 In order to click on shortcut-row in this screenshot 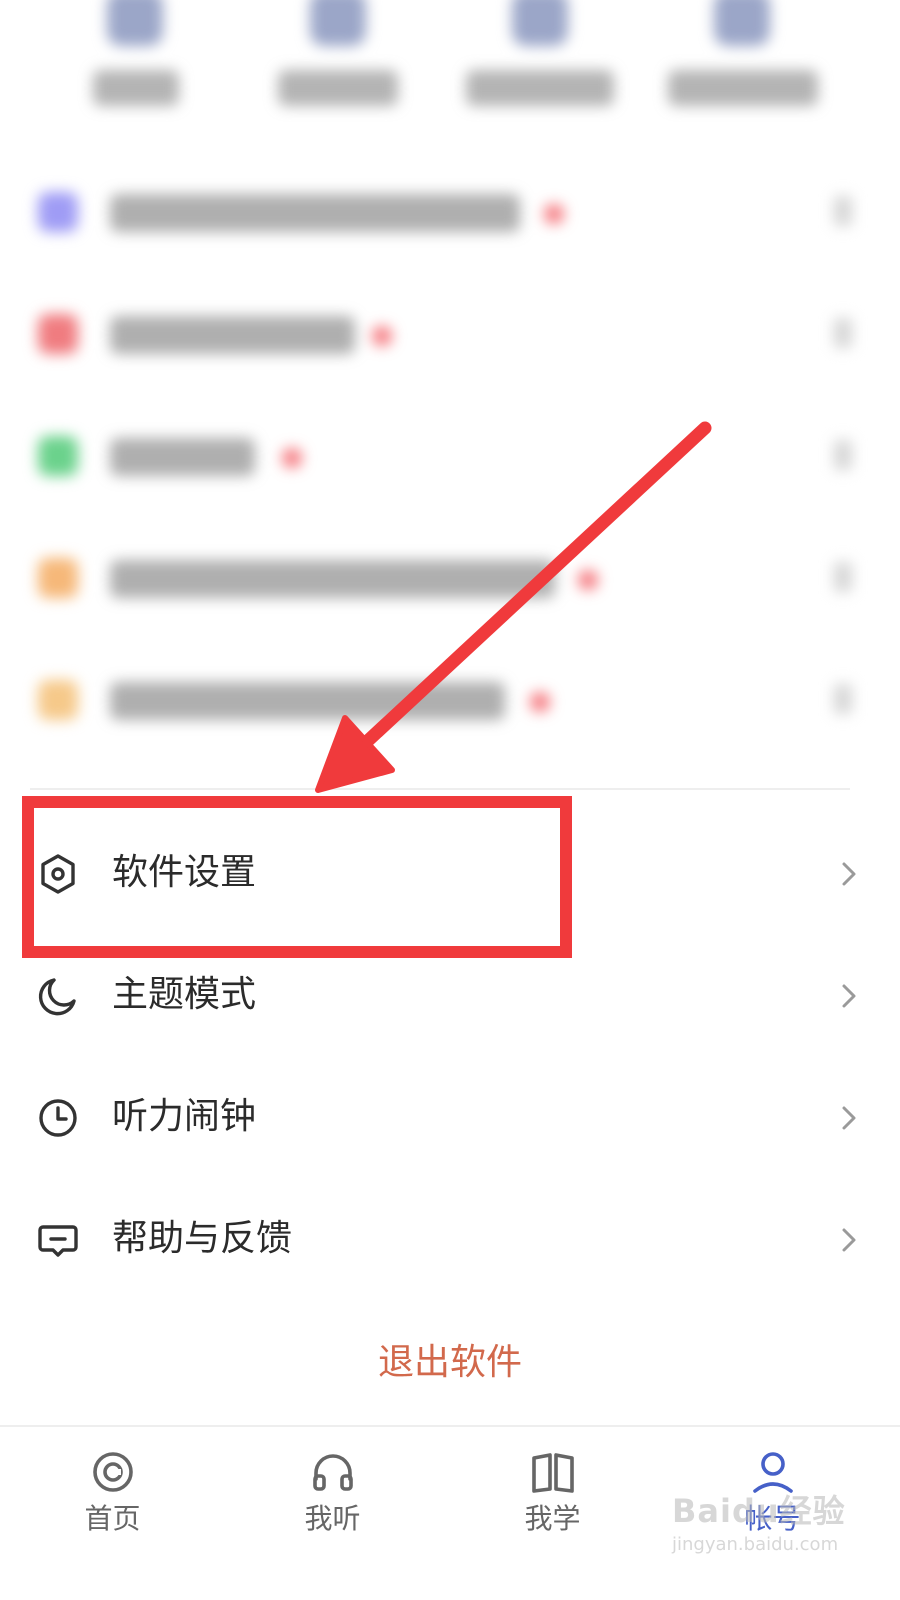, I will do `click(450, 75)`.